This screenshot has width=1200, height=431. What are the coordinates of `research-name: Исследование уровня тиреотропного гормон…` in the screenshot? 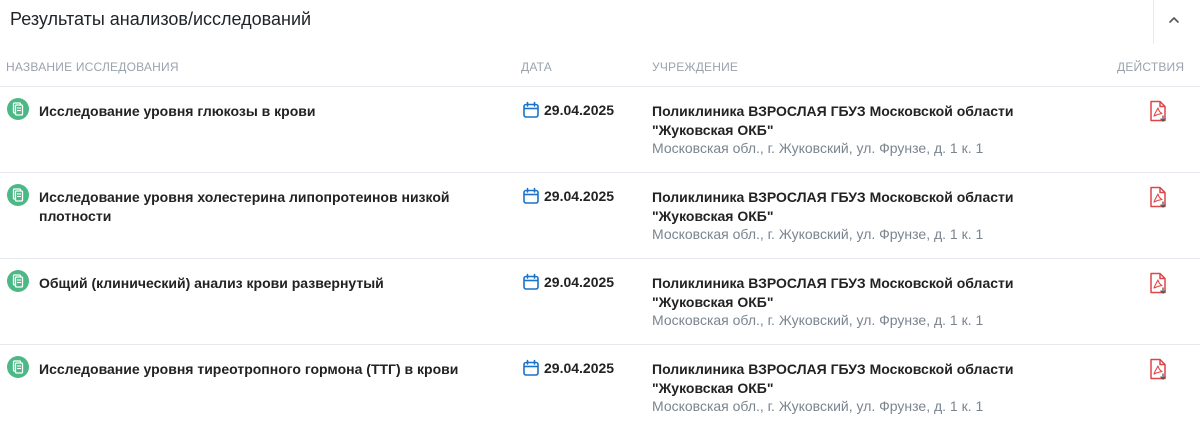 It's located at (249, 369).